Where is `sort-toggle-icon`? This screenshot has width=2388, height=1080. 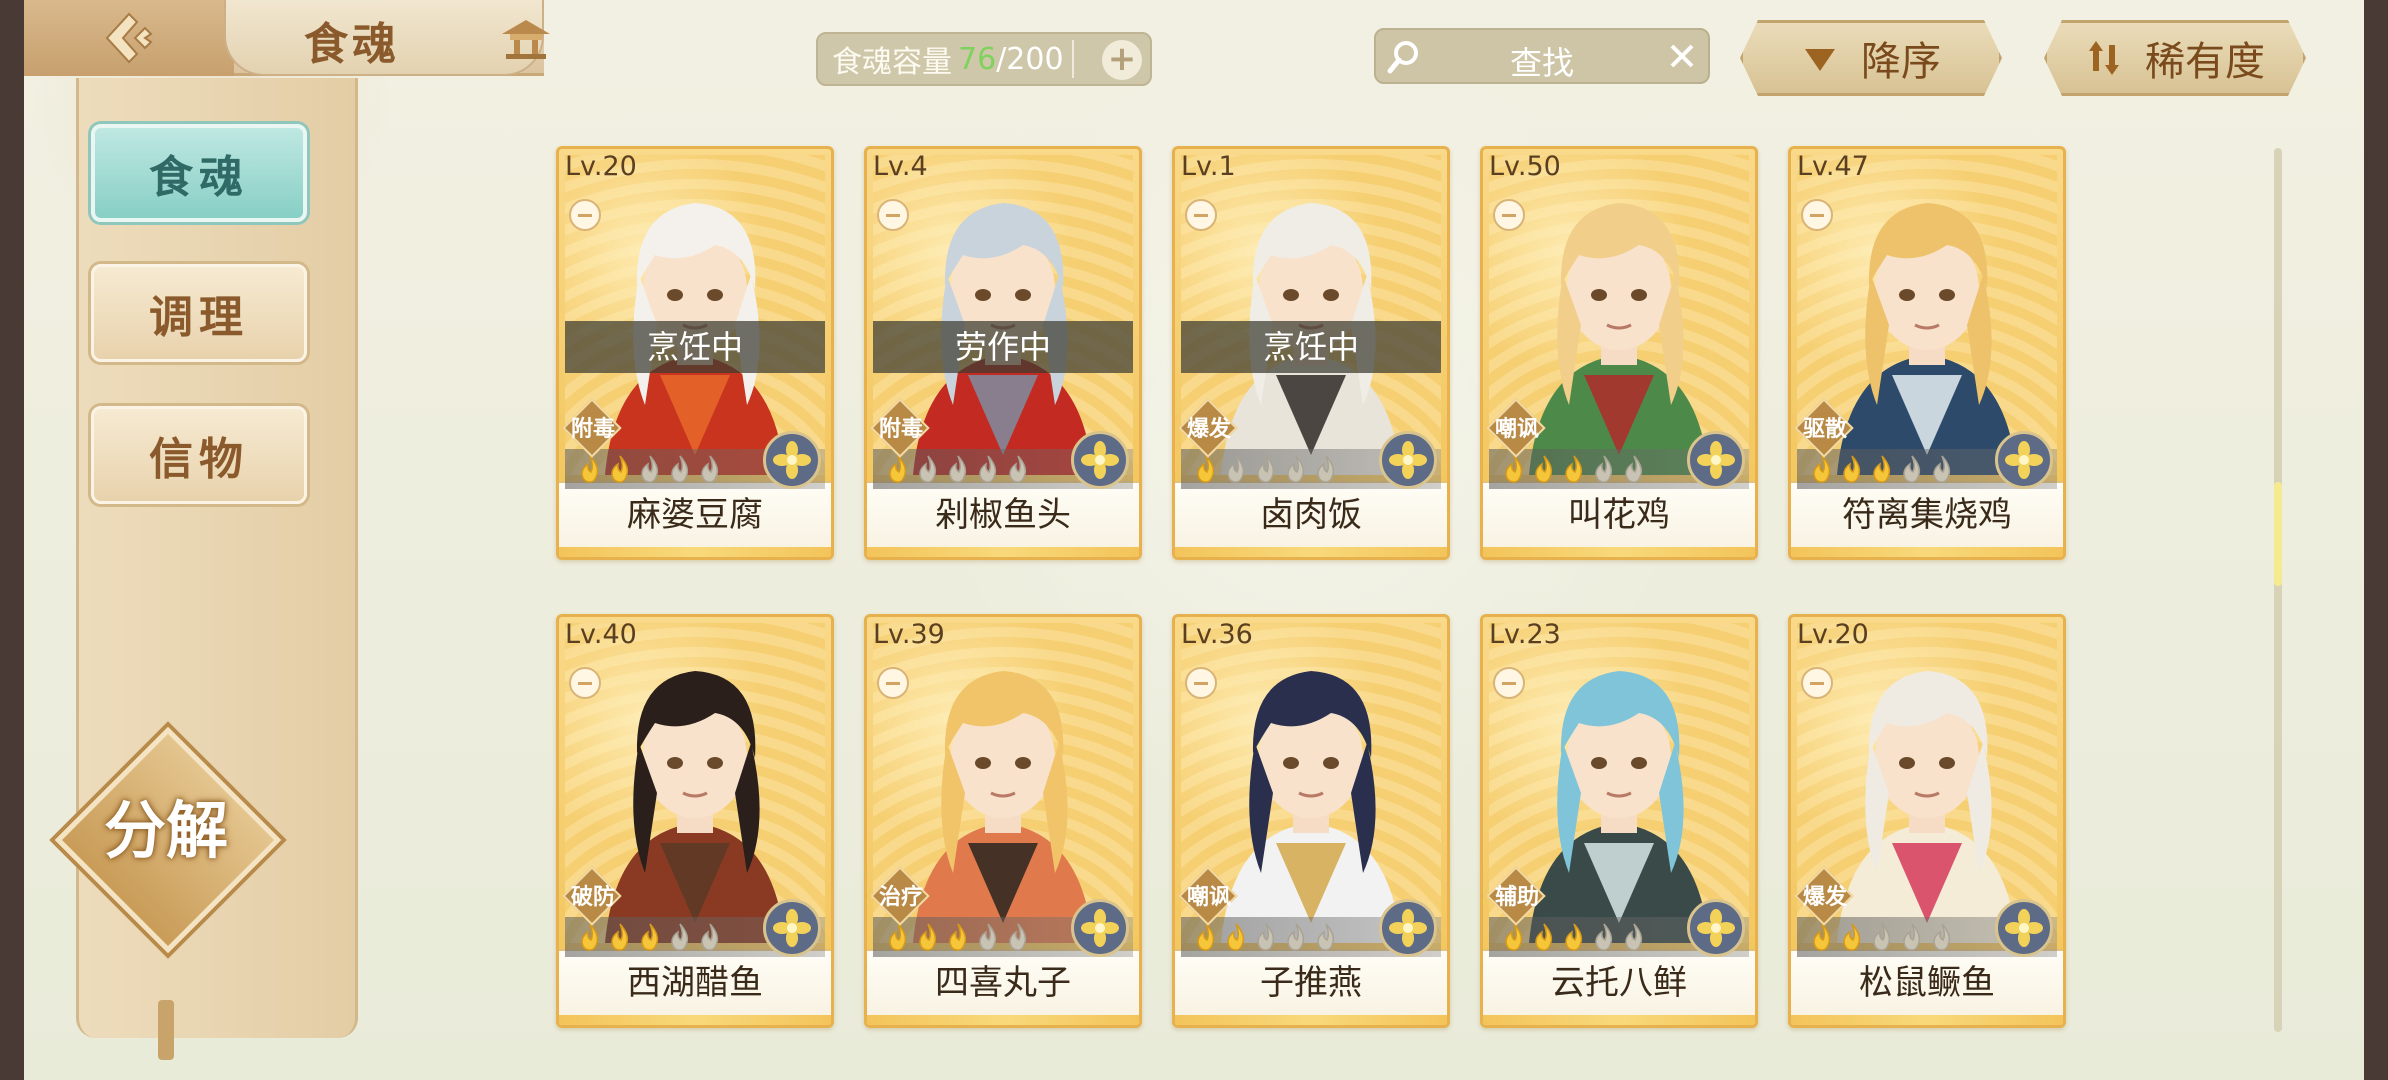
sort-toggle-icon is located at coordinates (2104, 58).